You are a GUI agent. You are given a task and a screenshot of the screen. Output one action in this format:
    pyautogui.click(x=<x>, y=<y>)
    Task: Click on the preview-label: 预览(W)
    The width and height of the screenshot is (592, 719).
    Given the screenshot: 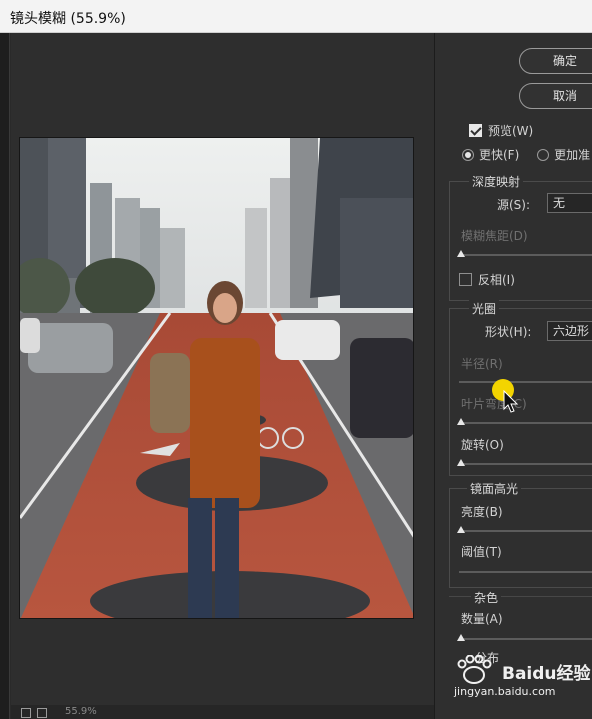 What is the action you would take?
    pyautogui.click(x=511, y=131)
    